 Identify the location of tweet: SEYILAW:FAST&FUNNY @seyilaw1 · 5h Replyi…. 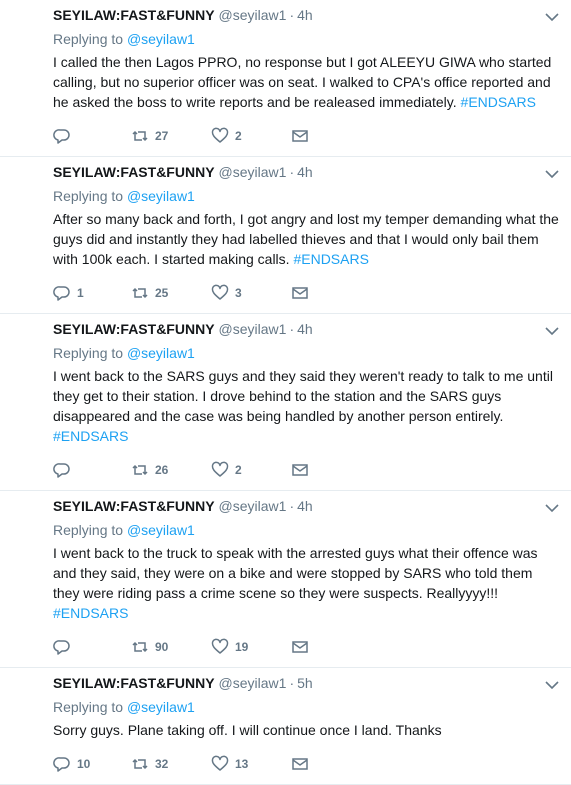
(285, 726).